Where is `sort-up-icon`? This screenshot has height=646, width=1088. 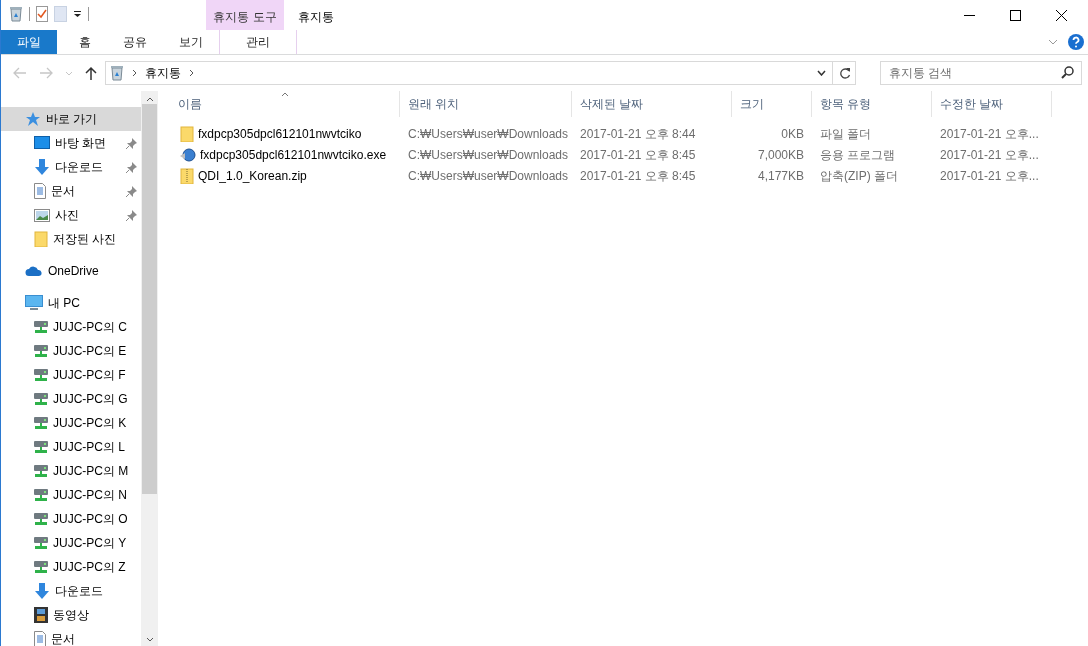
sort-up-icon is located at coordinates (284, 94).